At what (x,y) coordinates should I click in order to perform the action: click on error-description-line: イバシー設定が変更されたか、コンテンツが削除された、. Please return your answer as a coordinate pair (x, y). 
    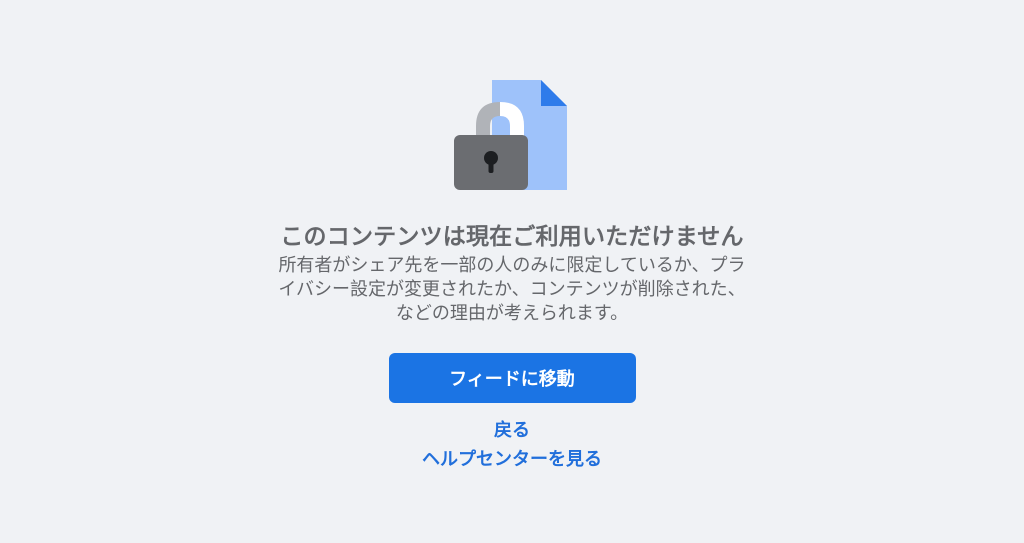
    Looking at the image, I should click on (512, 289).